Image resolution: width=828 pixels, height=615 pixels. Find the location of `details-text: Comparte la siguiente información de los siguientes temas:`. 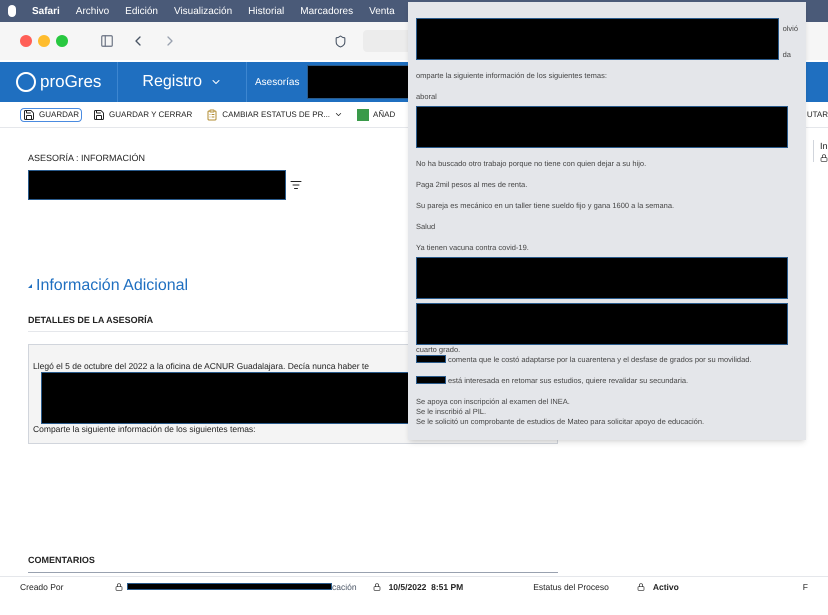

details-text: Comparte la siguiente información de los siguientes temas: is located at coordinates (145, 429).